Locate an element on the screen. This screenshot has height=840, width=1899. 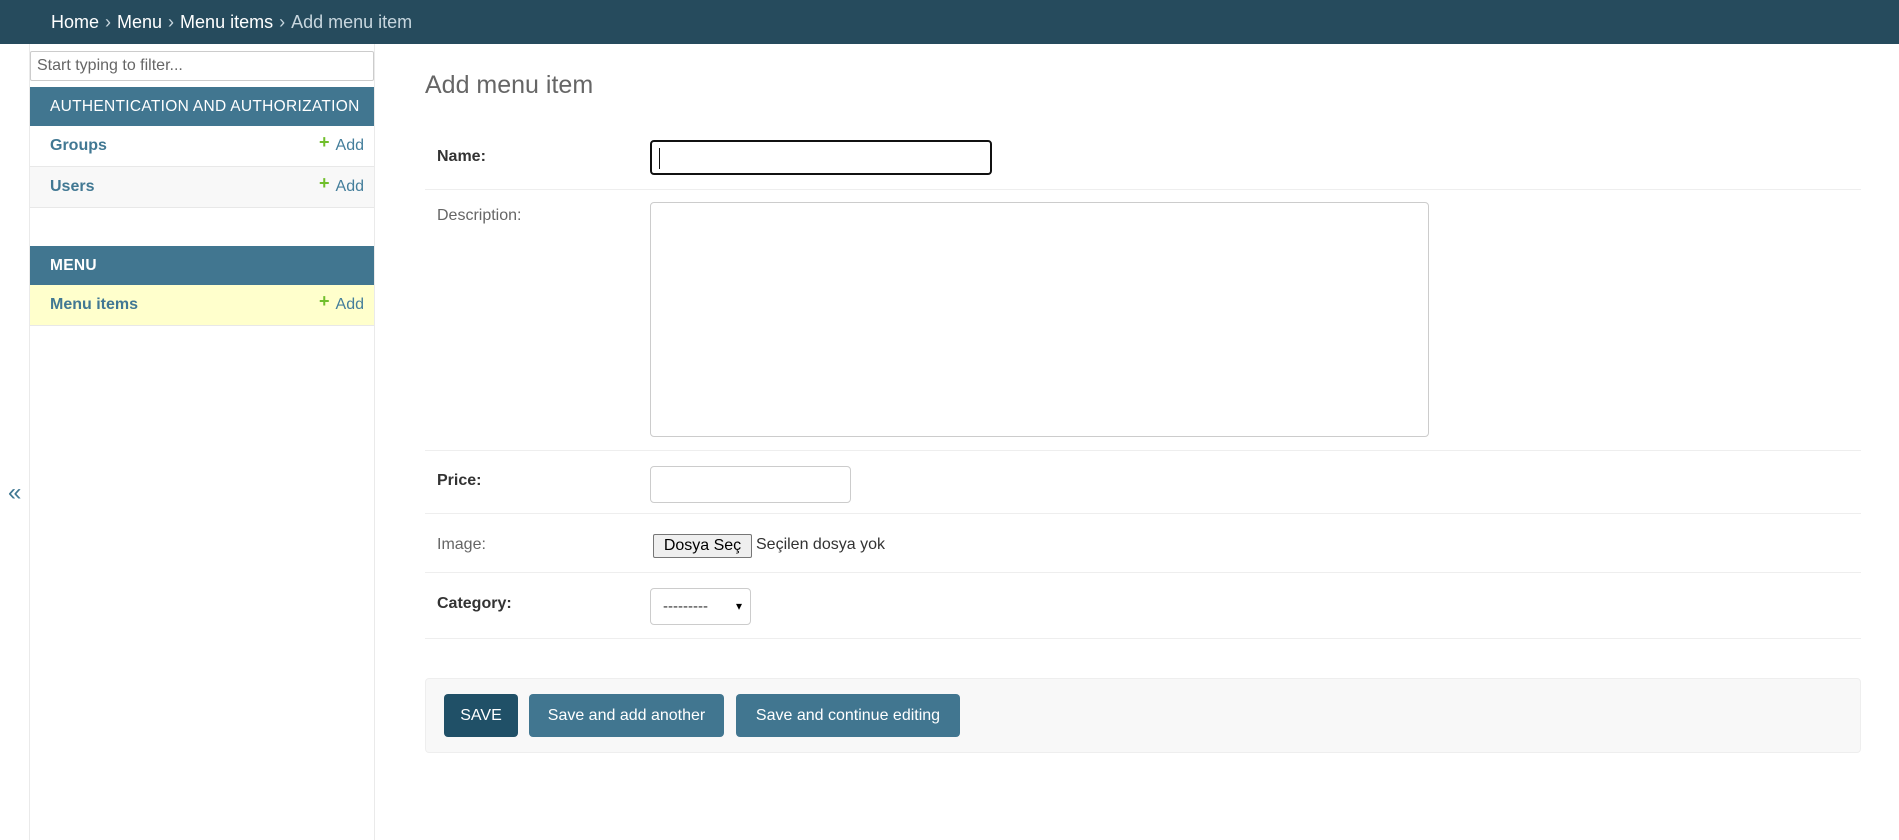
form-row-image: Image: is located at coordinates (1143, 543).